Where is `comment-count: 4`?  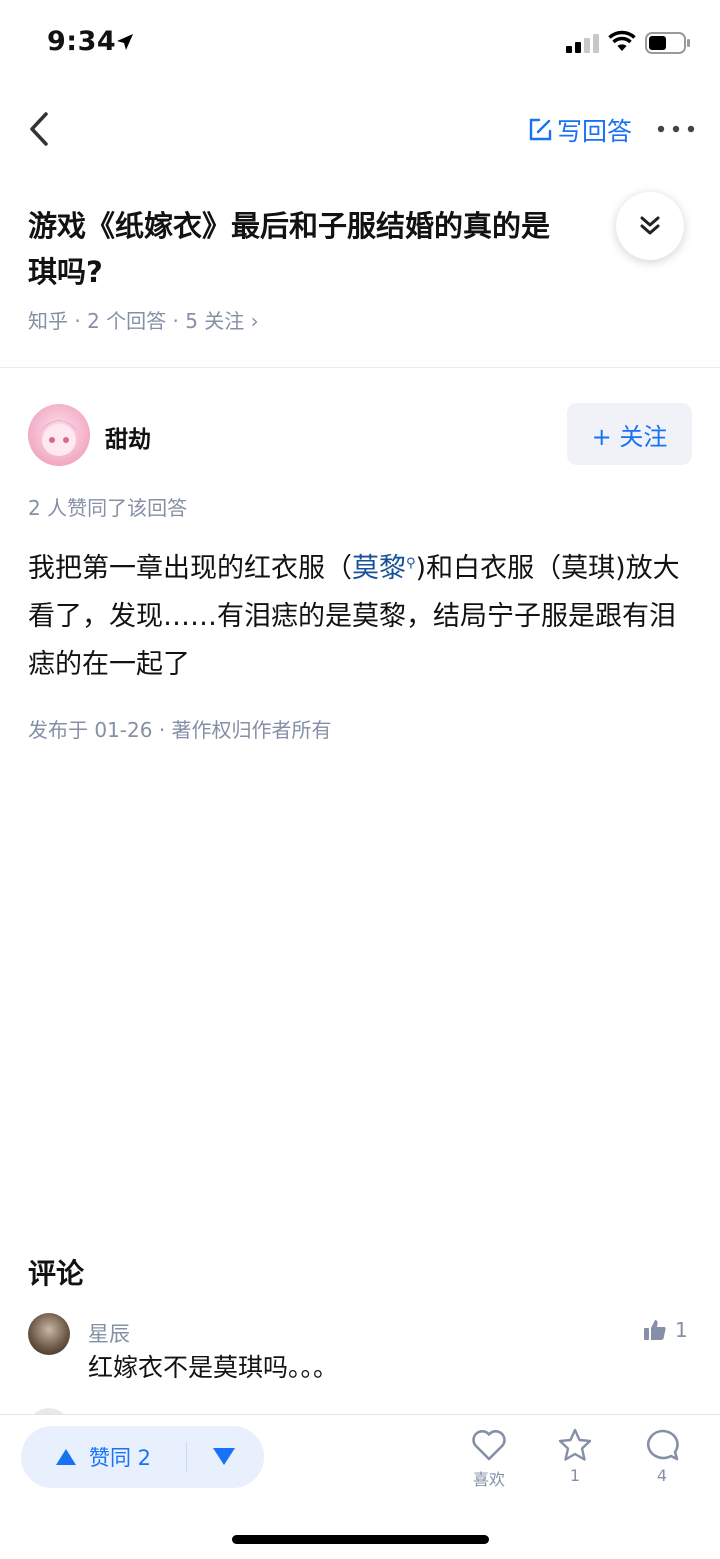
comment-count: 4 is located at coordinates (662, 1475).